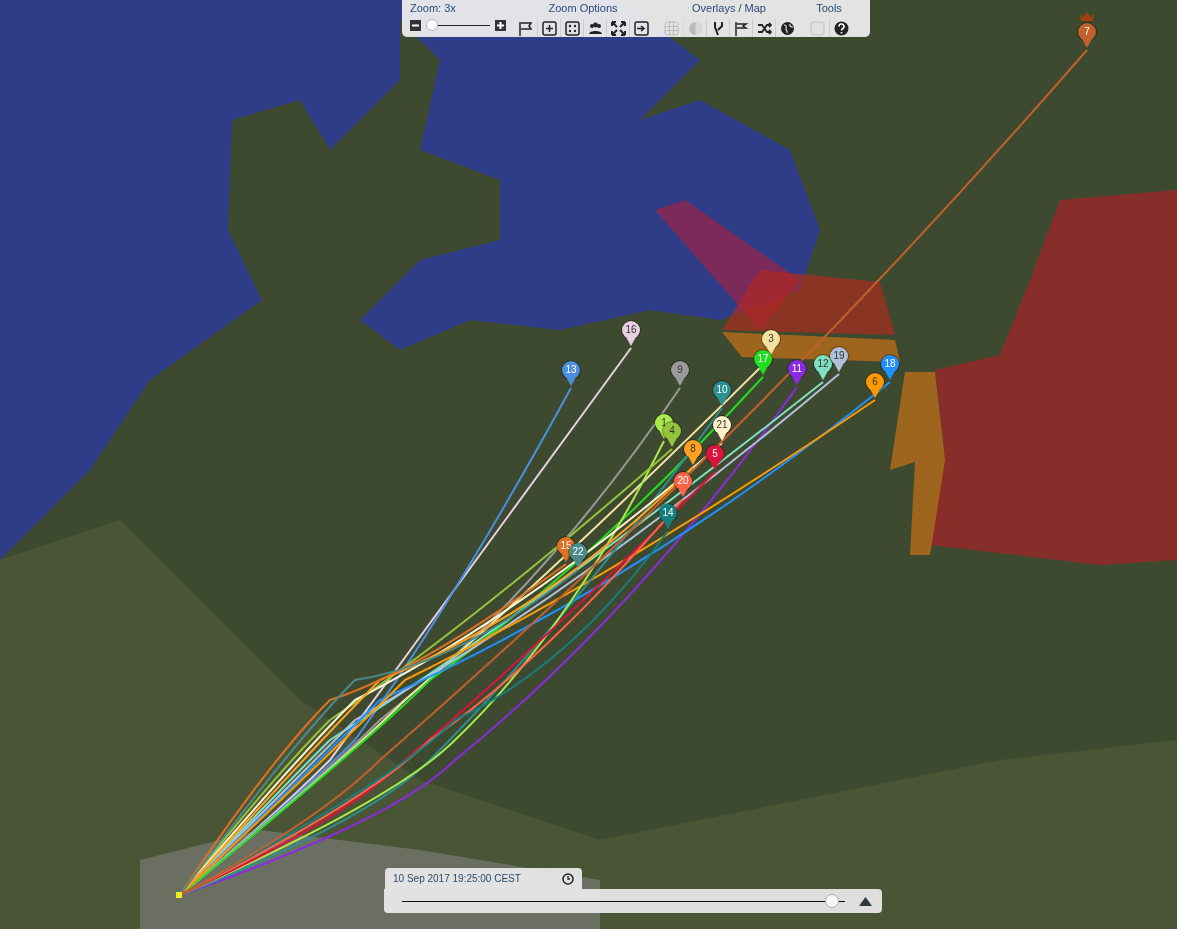  What do you see at coordinates (433, 8) in the screenshot?
I see `zoom-label: Zoom: 3x` at bounding box center [433, 8].